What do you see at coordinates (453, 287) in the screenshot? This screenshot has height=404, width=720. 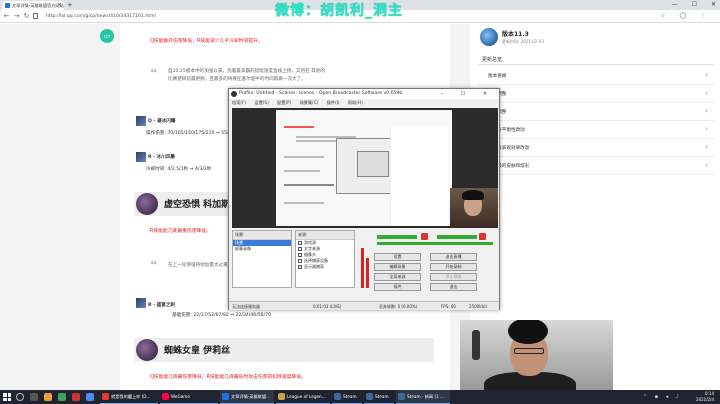 I see `exit-button: 退出` at bounding box center [453, 287].